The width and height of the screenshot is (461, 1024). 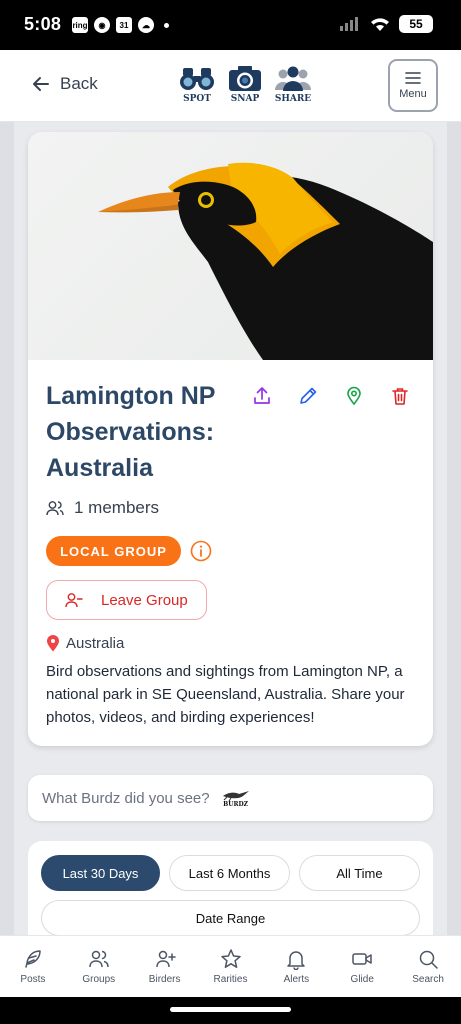 I want to click on right-rail, so click(x=454, y=528).